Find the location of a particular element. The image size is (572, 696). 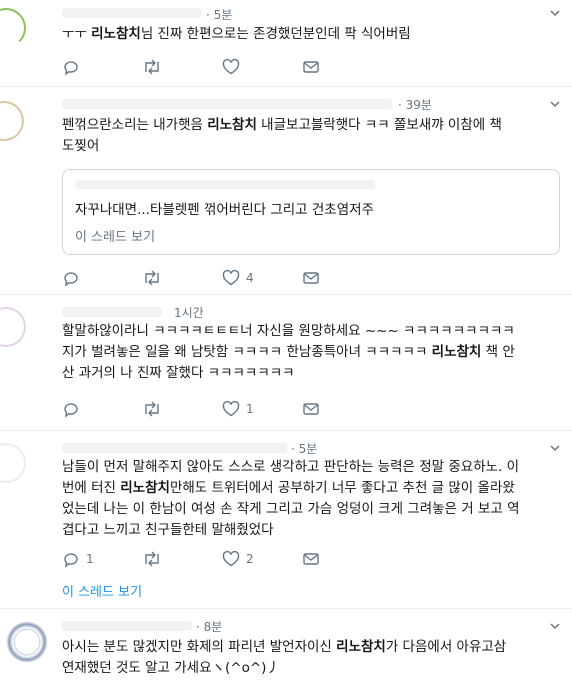

like-button: 2 is located at coordinates (238, 559).